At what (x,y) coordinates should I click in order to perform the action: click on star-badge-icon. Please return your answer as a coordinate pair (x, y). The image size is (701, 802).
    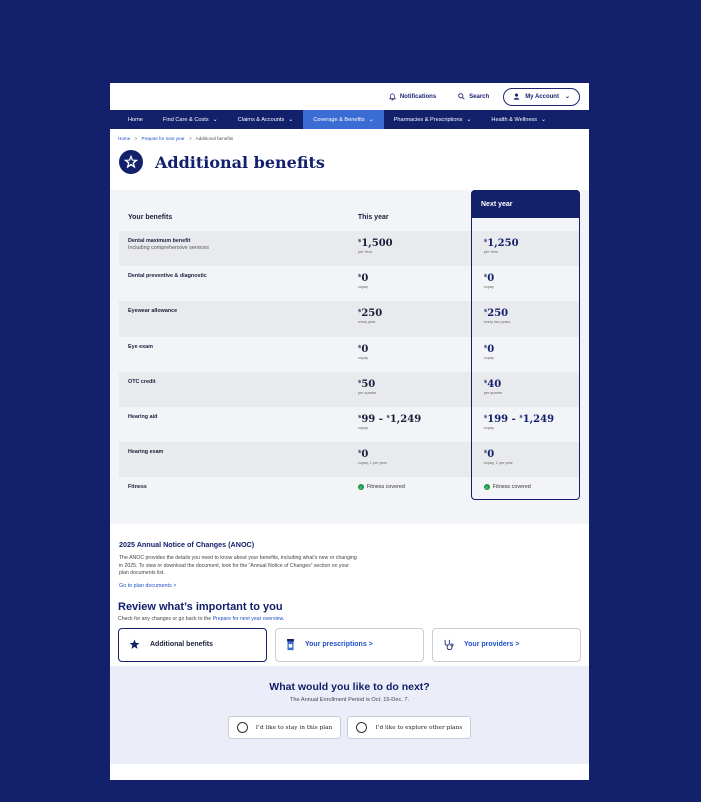
    Looking at the image, I should click on (131, 162).